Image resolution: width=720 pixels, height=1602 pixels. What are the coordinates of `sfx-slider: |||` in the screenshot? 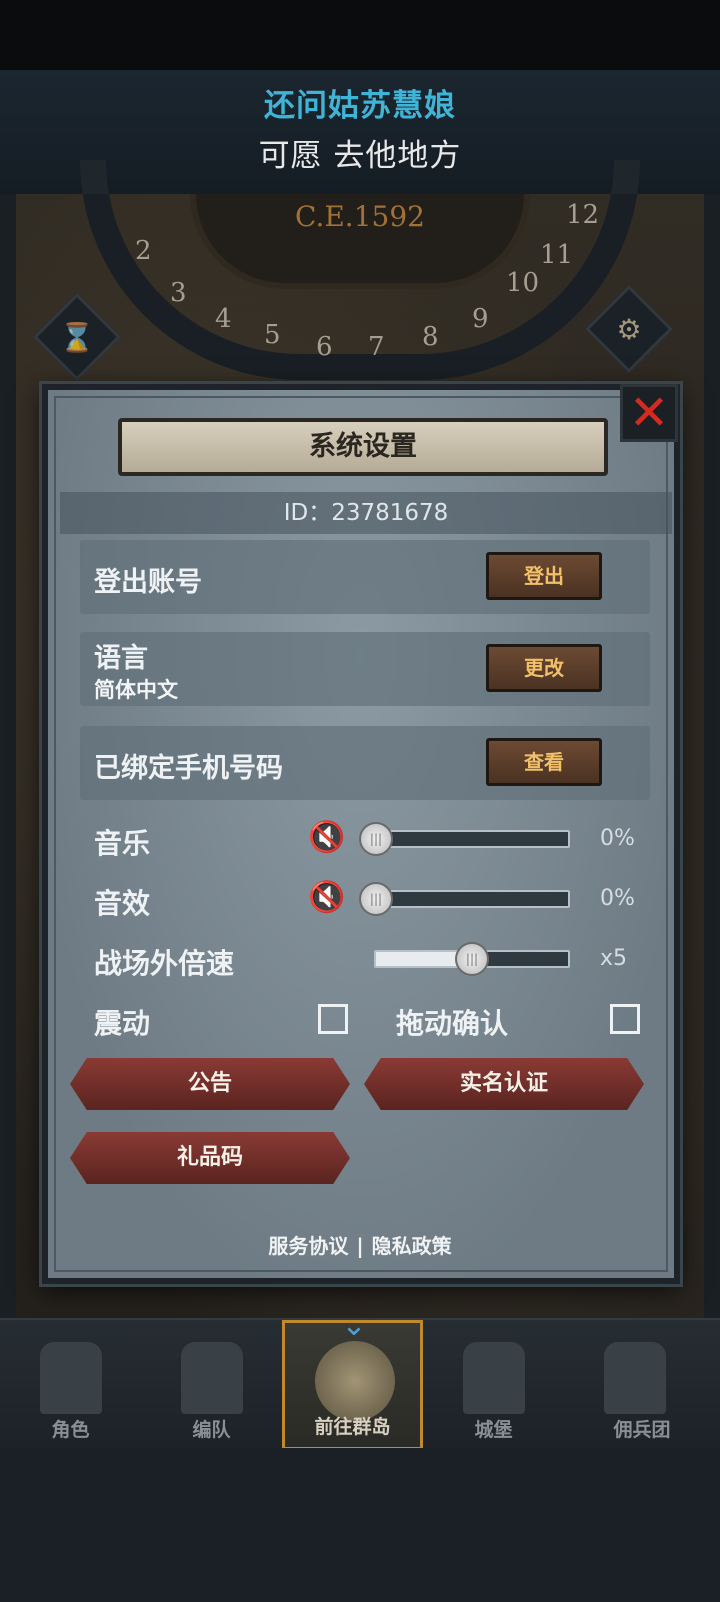 It's located at (464, 899).